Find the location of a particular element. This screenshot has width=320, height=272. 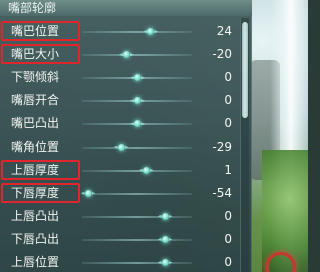

slider-row: 上唇厚度 1 is located at coordinates (120, 170).